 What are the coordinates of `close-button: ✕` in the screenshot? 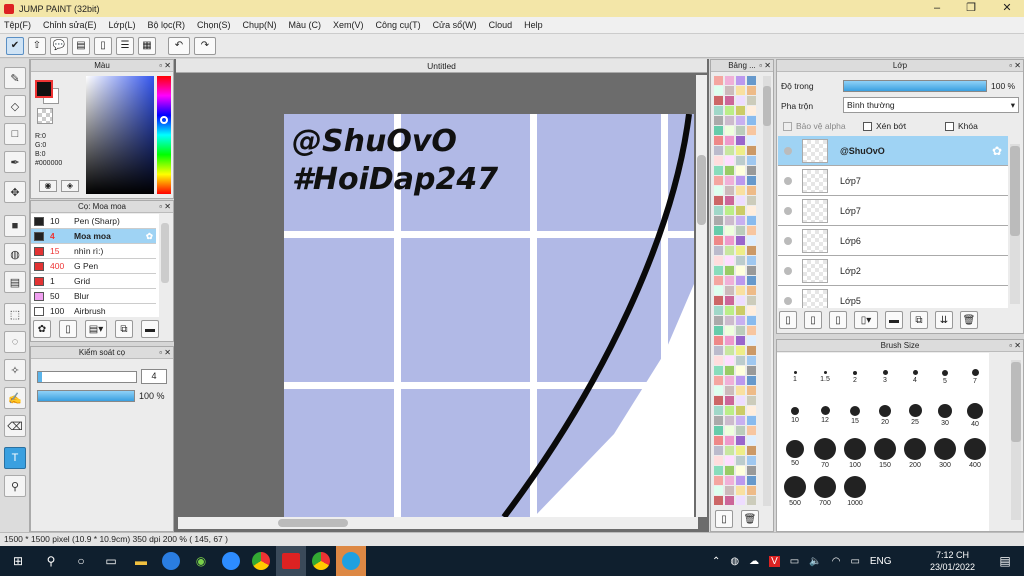 It's located at (1007, 8).